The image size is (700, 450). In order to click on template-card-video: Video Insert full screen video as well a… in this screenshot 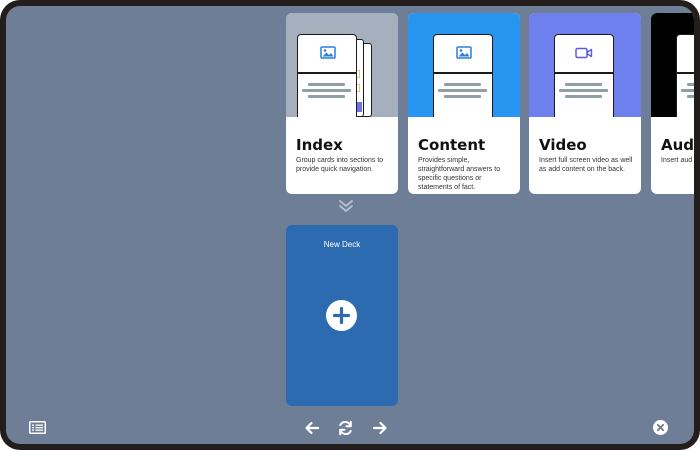, I will do `click(585, 103)`.